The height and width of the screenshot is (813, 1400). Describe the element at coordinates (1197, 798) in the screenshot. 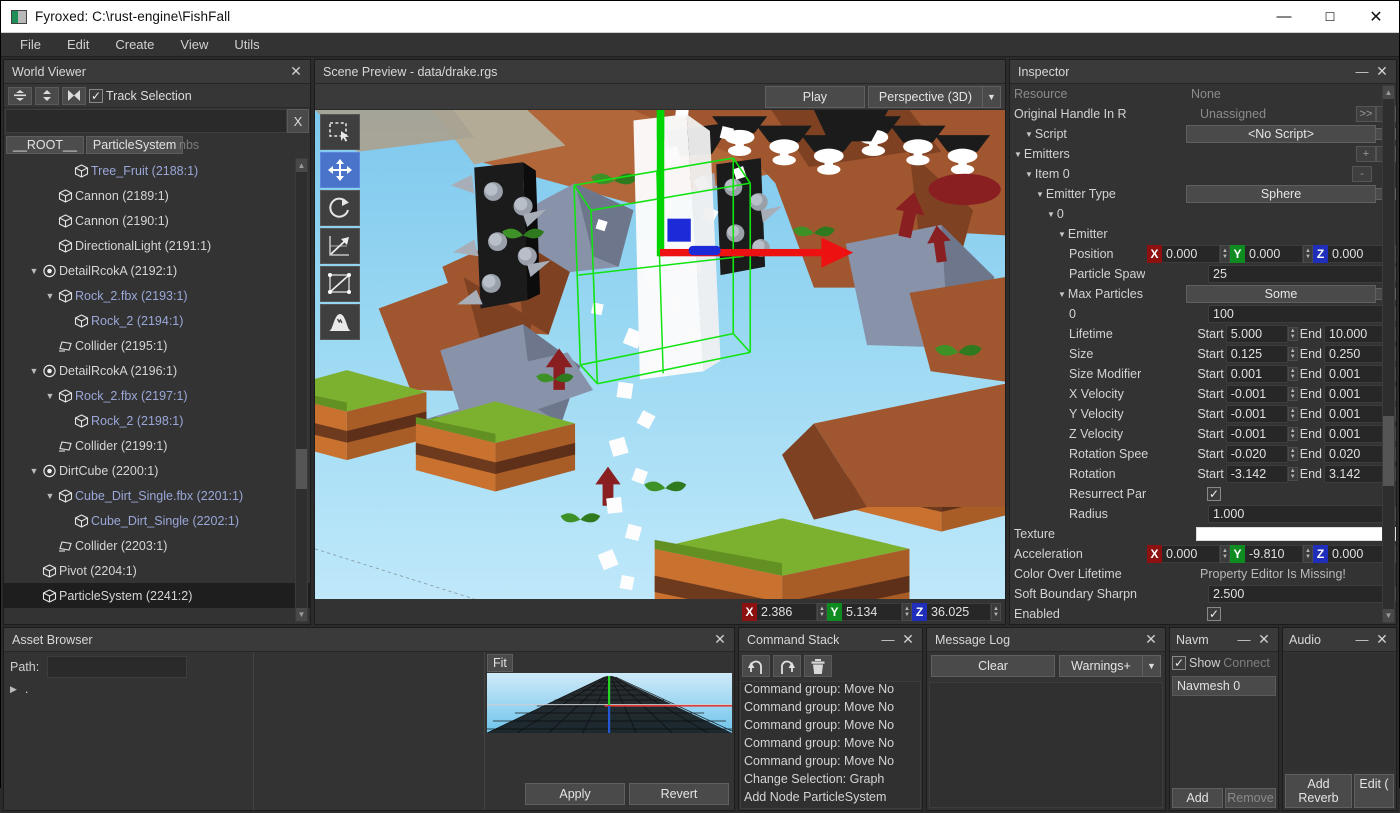

I see `navmesh-add-button: Add` at that location.